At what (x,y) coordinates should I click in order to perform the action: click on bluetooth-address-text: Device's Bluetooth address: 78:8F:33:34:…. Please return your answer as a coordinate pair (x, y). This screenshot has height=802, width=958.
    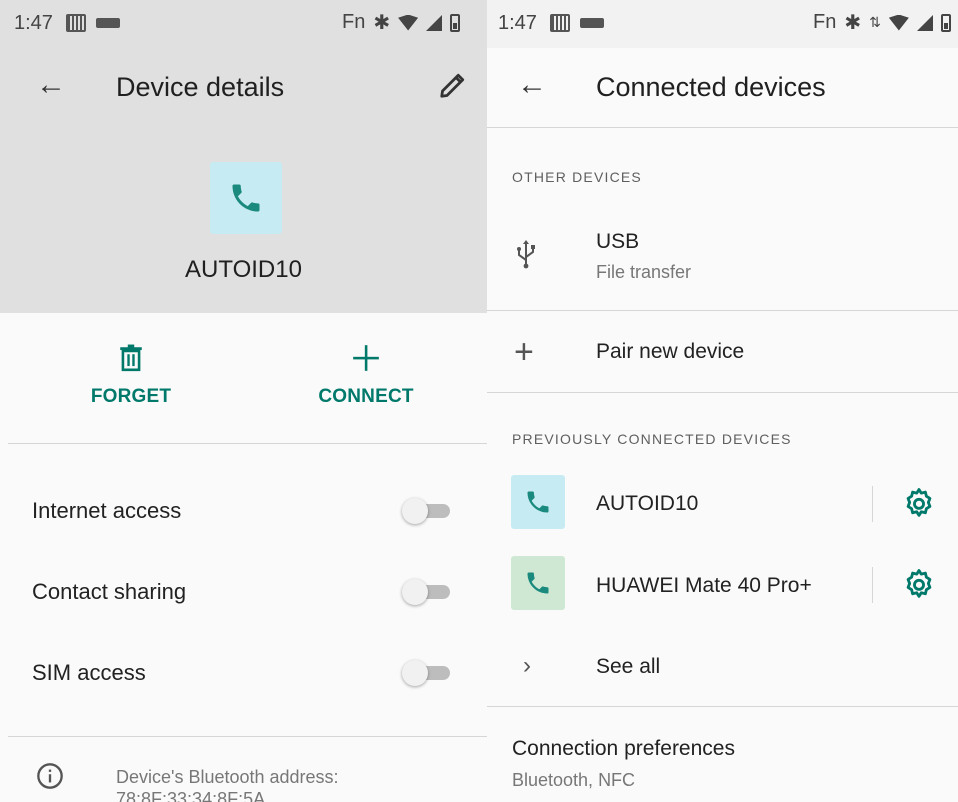
    Looking at the image, I should click on (227, 784).